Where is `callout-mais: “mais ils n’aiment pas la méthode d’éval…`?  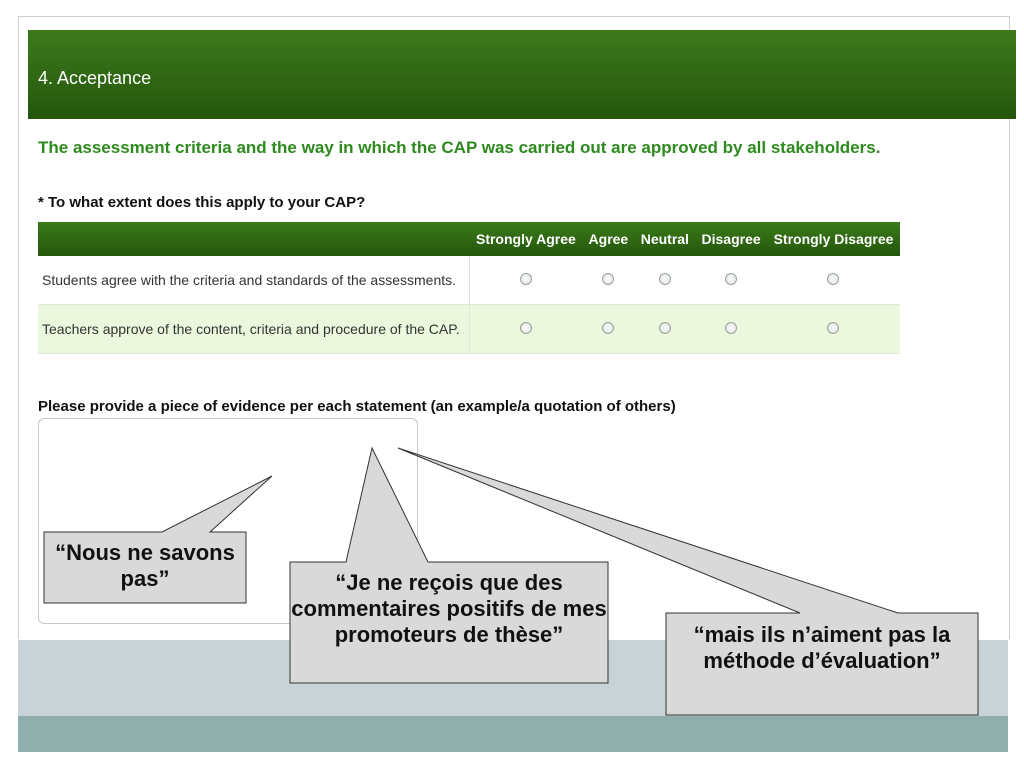
callout-mais: “mais ils n’aiment pas la méthode d’éval… is located at coordinates (822, 647).